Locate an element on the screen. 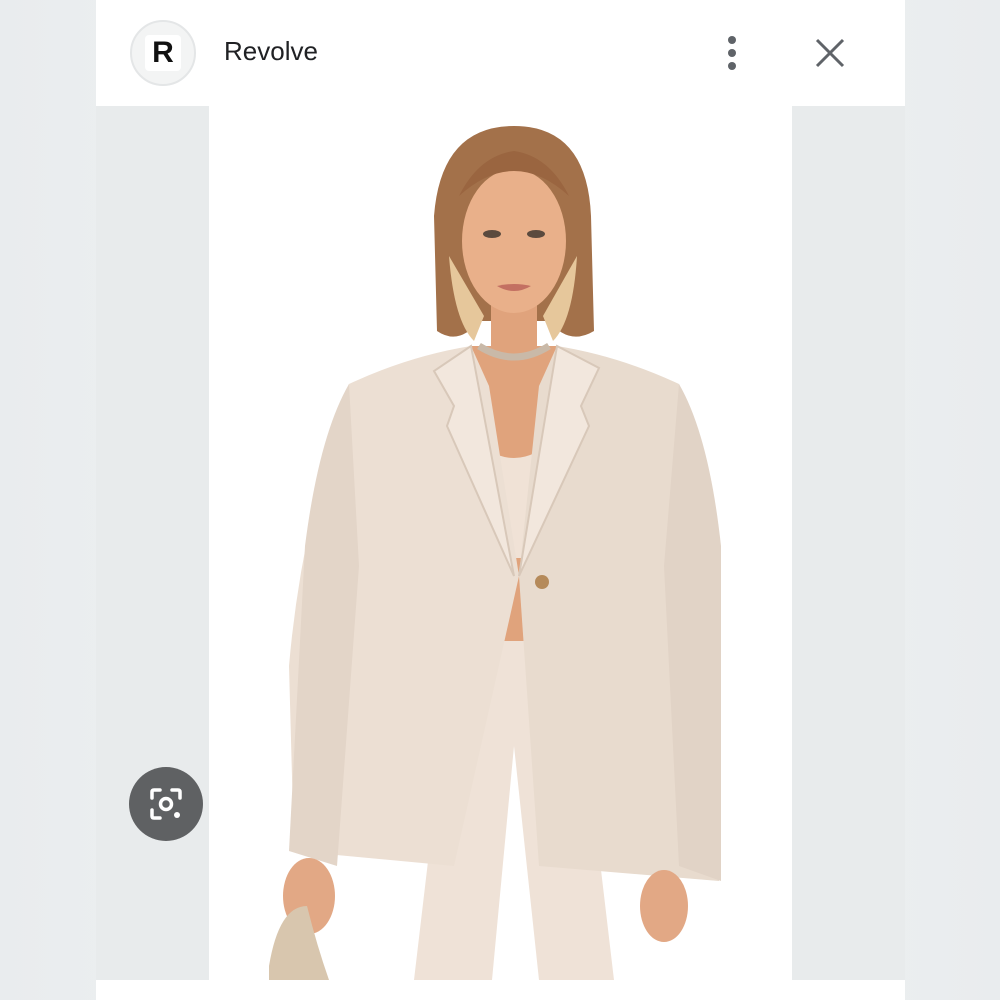 The width and height of the screenshot is (1000, 1000). lens-search-button is located at coordinates (166, 804).